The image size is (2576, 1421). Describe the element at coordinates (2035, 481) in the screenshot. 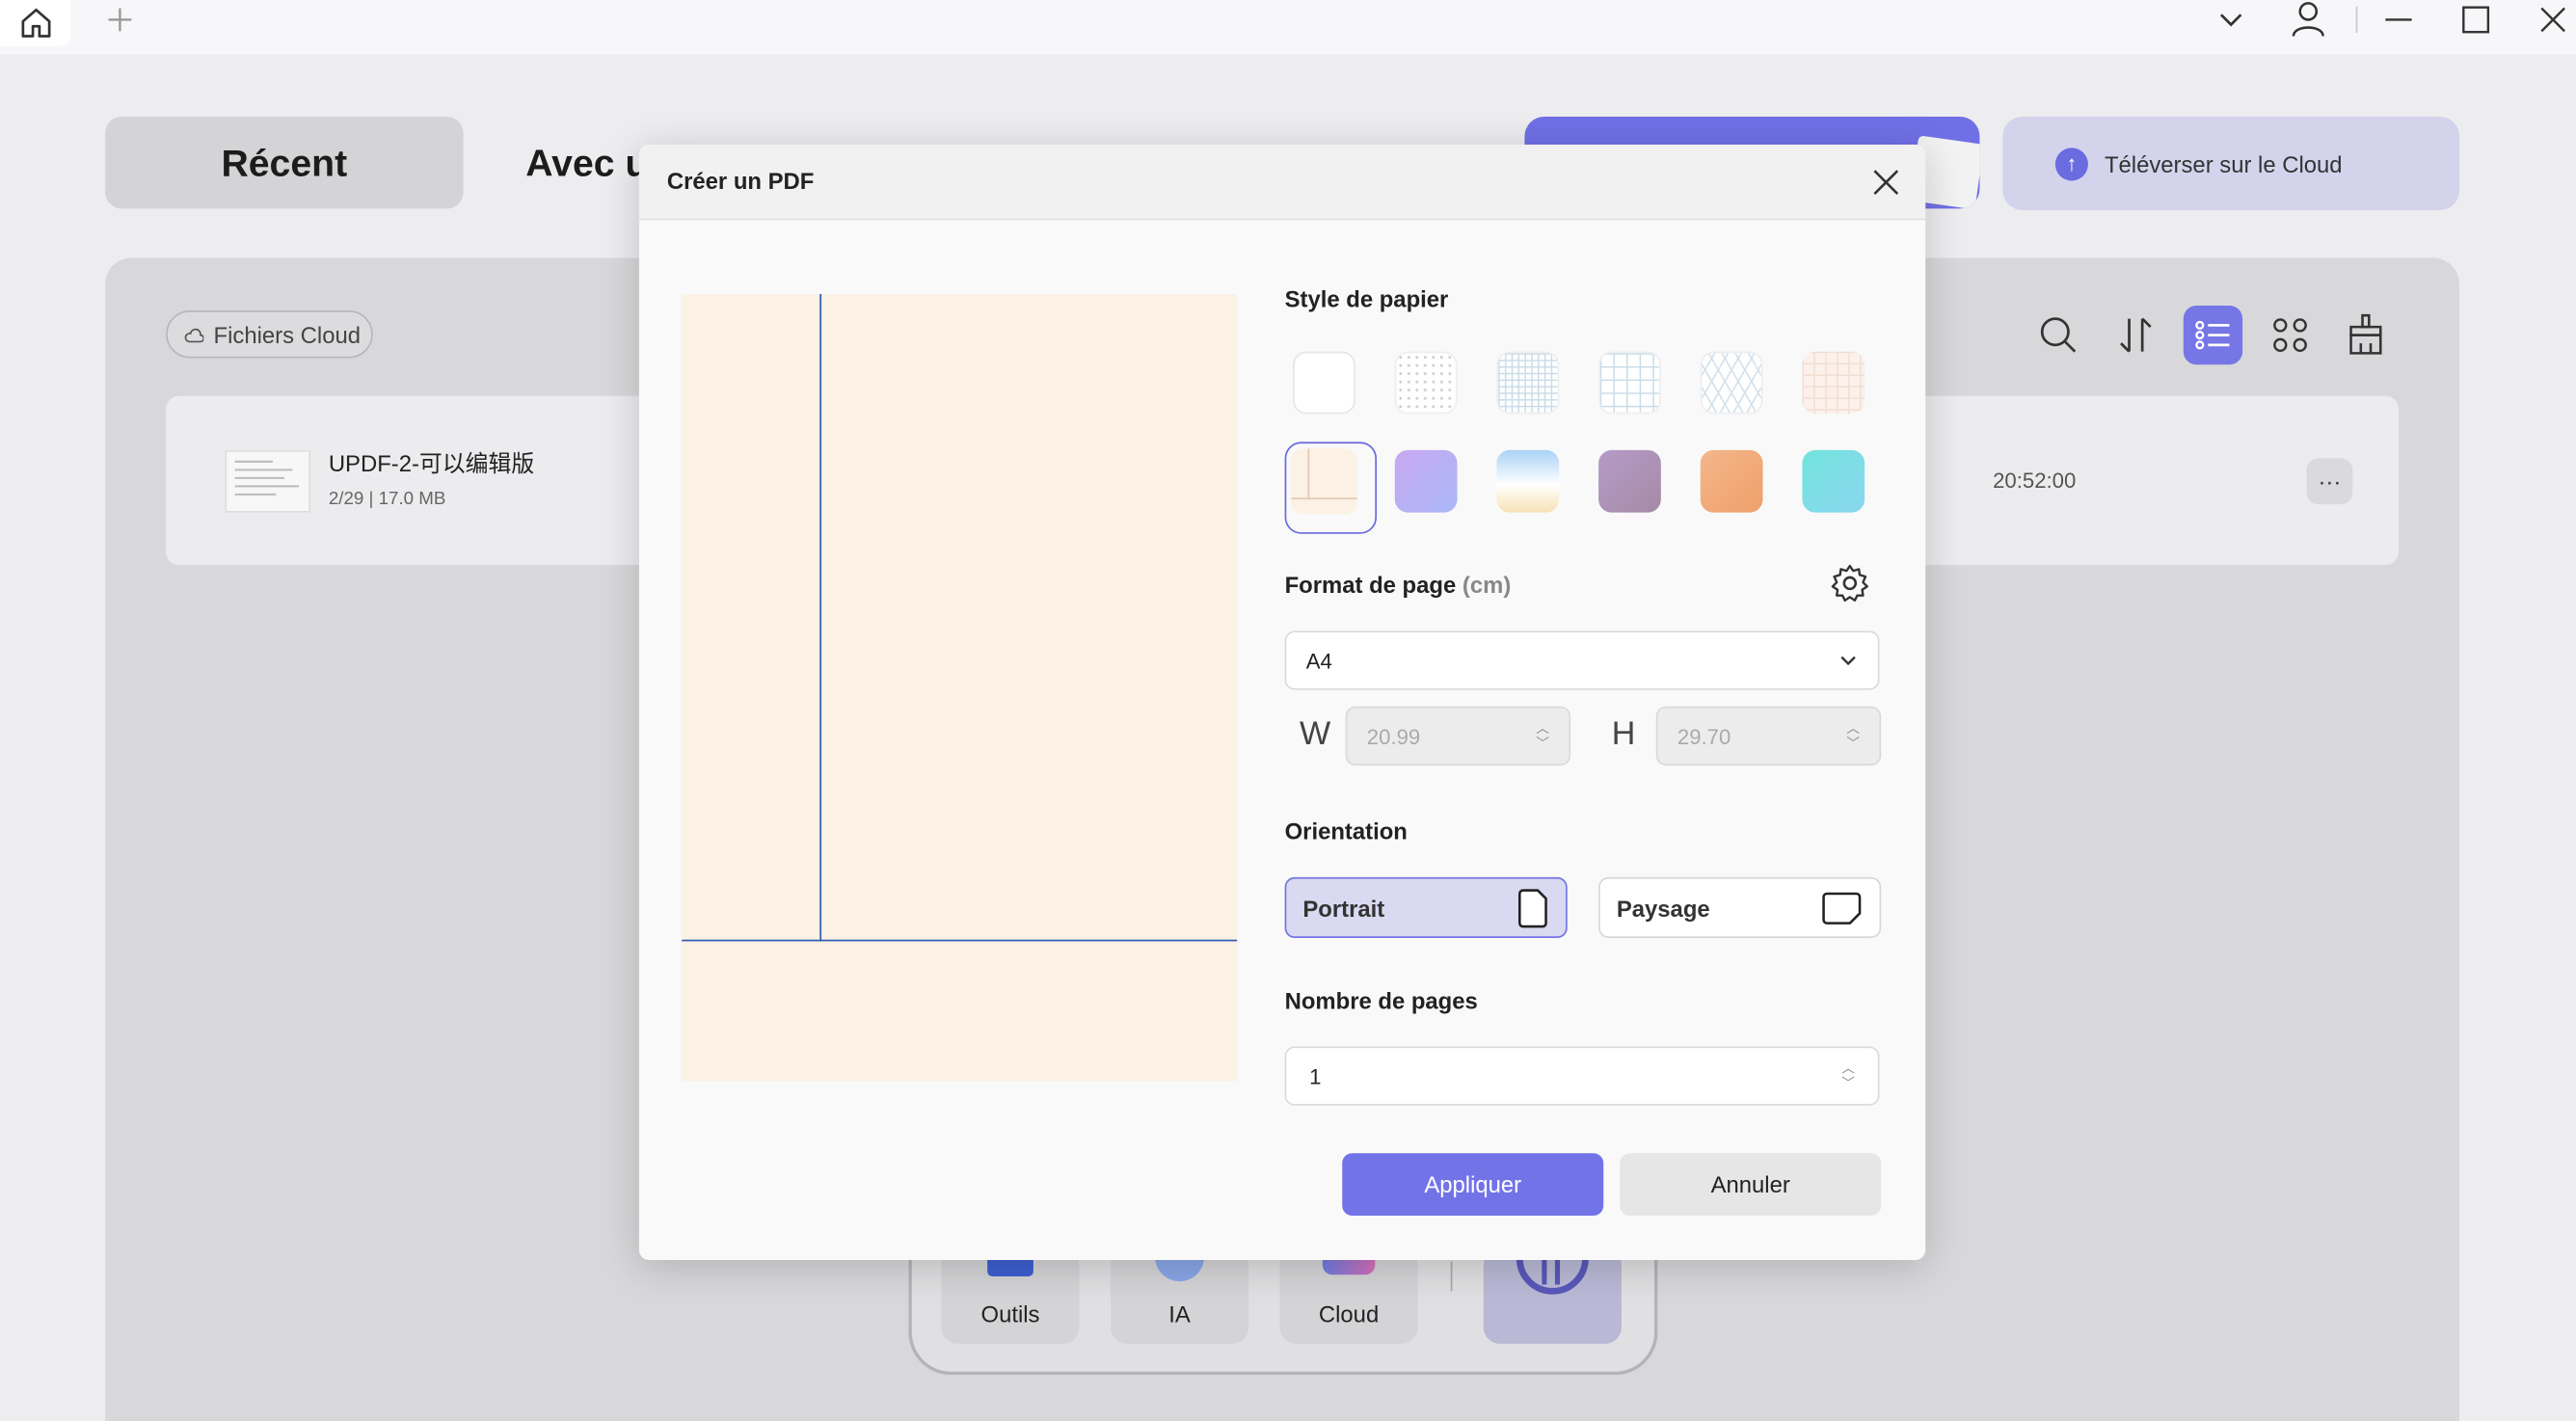

I see `file-time: 20:52:00` at that location.